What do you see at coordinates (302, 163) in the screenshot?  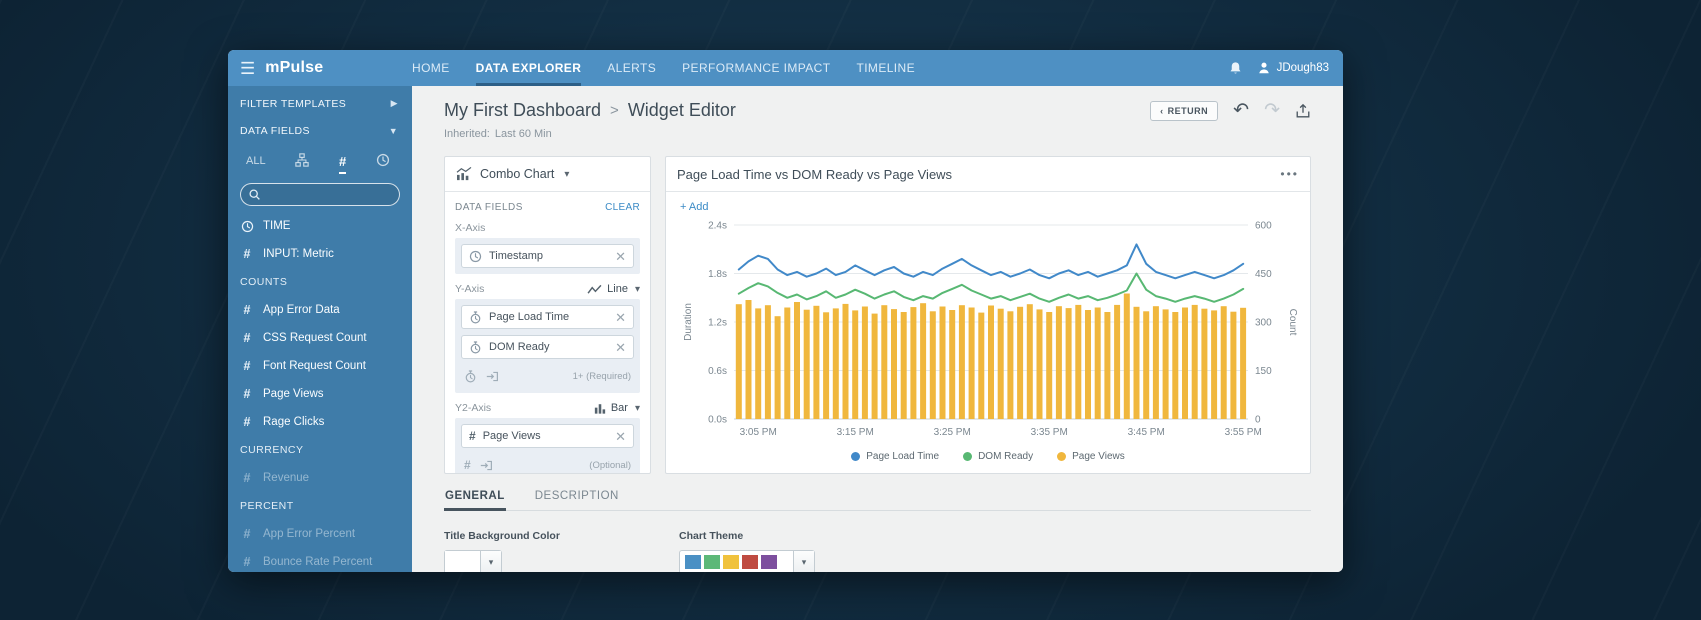 I see `tab-dimensions` at bounding box center [302, 163].